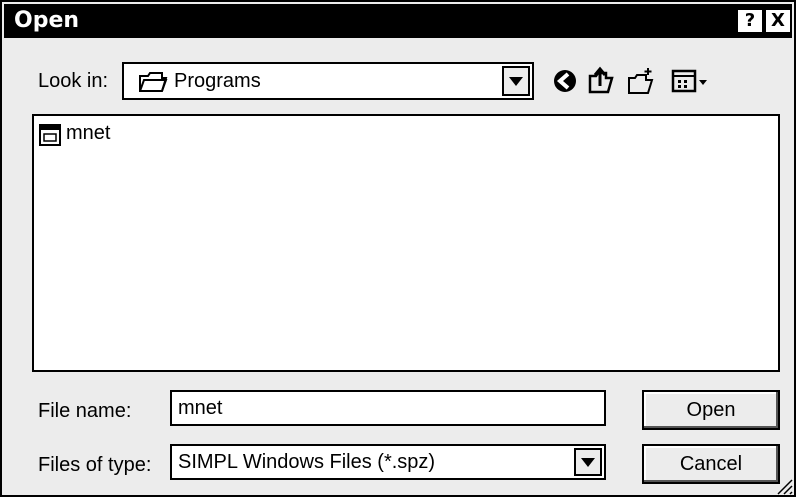 The image size is (796, 497). Describe the element at coordinates (95, 465) in the screenshot. I see `files-of-type-label: Files of type:` at that location.